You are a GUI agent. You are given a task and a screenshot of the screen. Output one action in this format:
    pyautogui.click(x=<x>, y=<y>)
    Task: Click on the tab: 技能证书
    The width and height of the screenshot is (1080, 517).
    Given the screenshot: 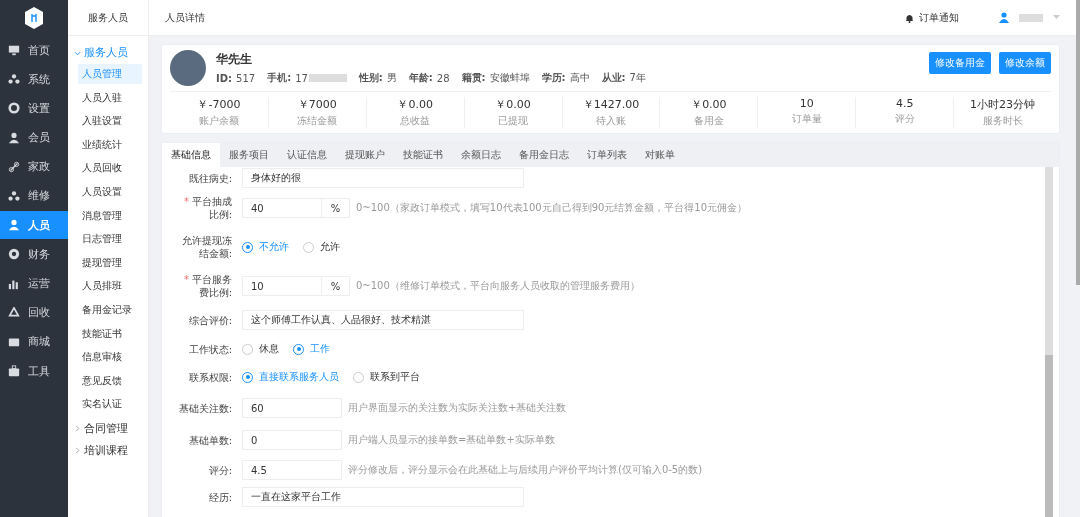 What is the action you would take?
    pyautogui.click(x=423, y=155)
    